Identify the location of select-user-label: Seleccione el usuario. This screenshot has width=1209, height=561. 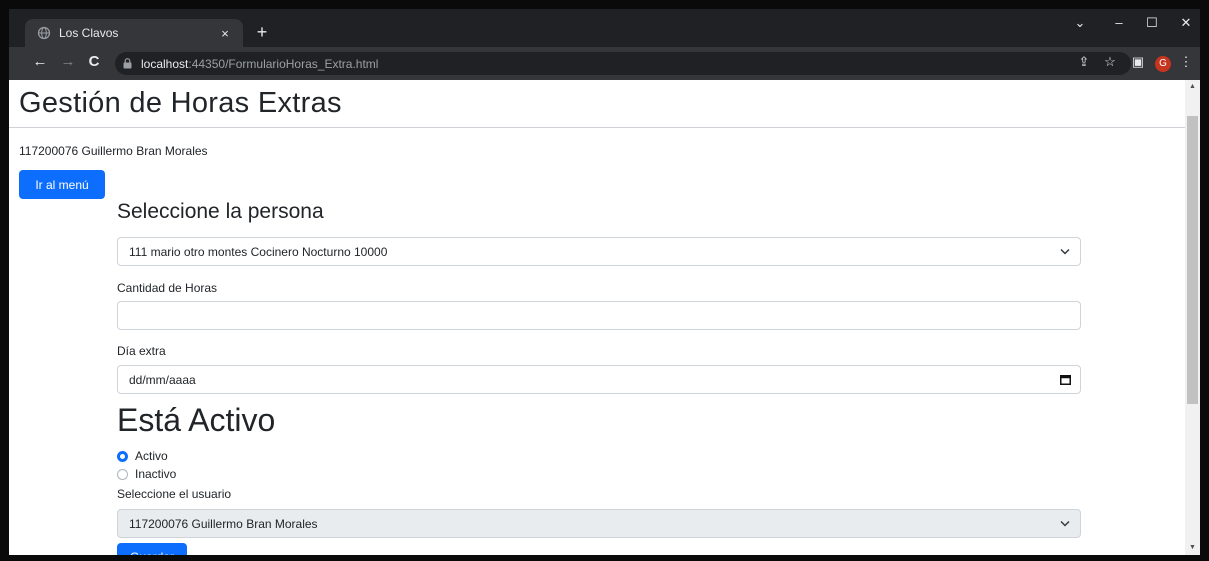
(174, 494).